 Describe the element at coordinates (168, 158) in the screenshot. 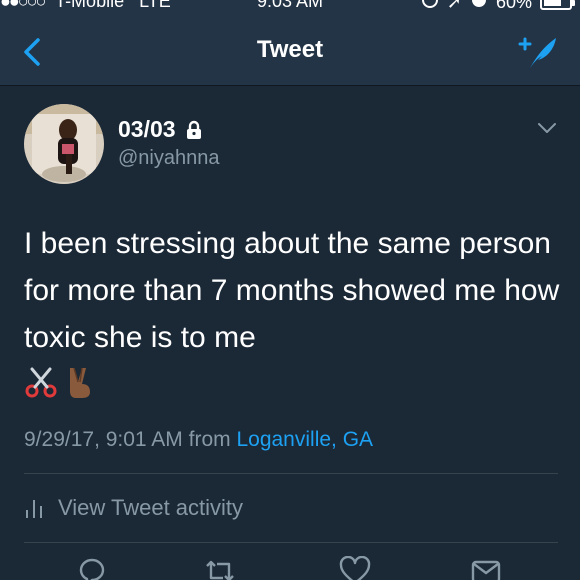

I see `user-handle: @niyahnna` at that location.